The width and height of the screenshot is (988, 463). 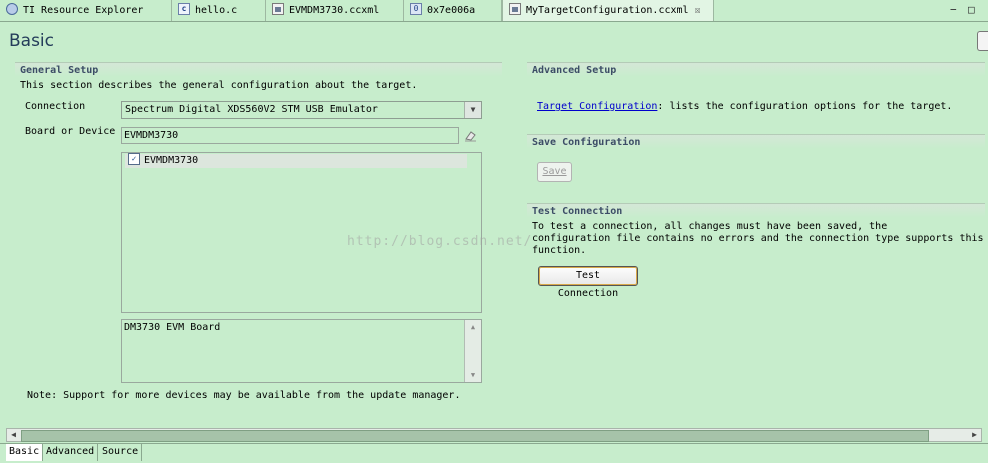 I want to click on maximize-icon: □, so click(x=971, y=9).